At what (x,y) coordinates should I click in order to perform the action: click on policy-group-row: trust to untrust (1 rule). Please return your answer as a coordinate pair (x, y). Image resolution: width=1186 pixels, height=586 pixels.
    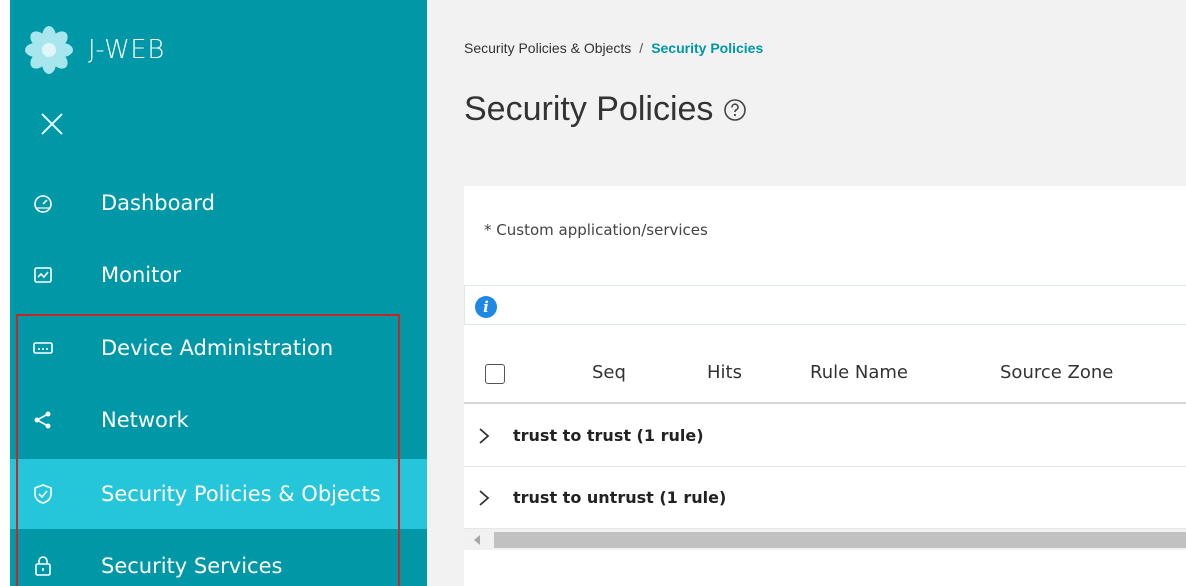
    Looking at the image, I should click on (825, 498).